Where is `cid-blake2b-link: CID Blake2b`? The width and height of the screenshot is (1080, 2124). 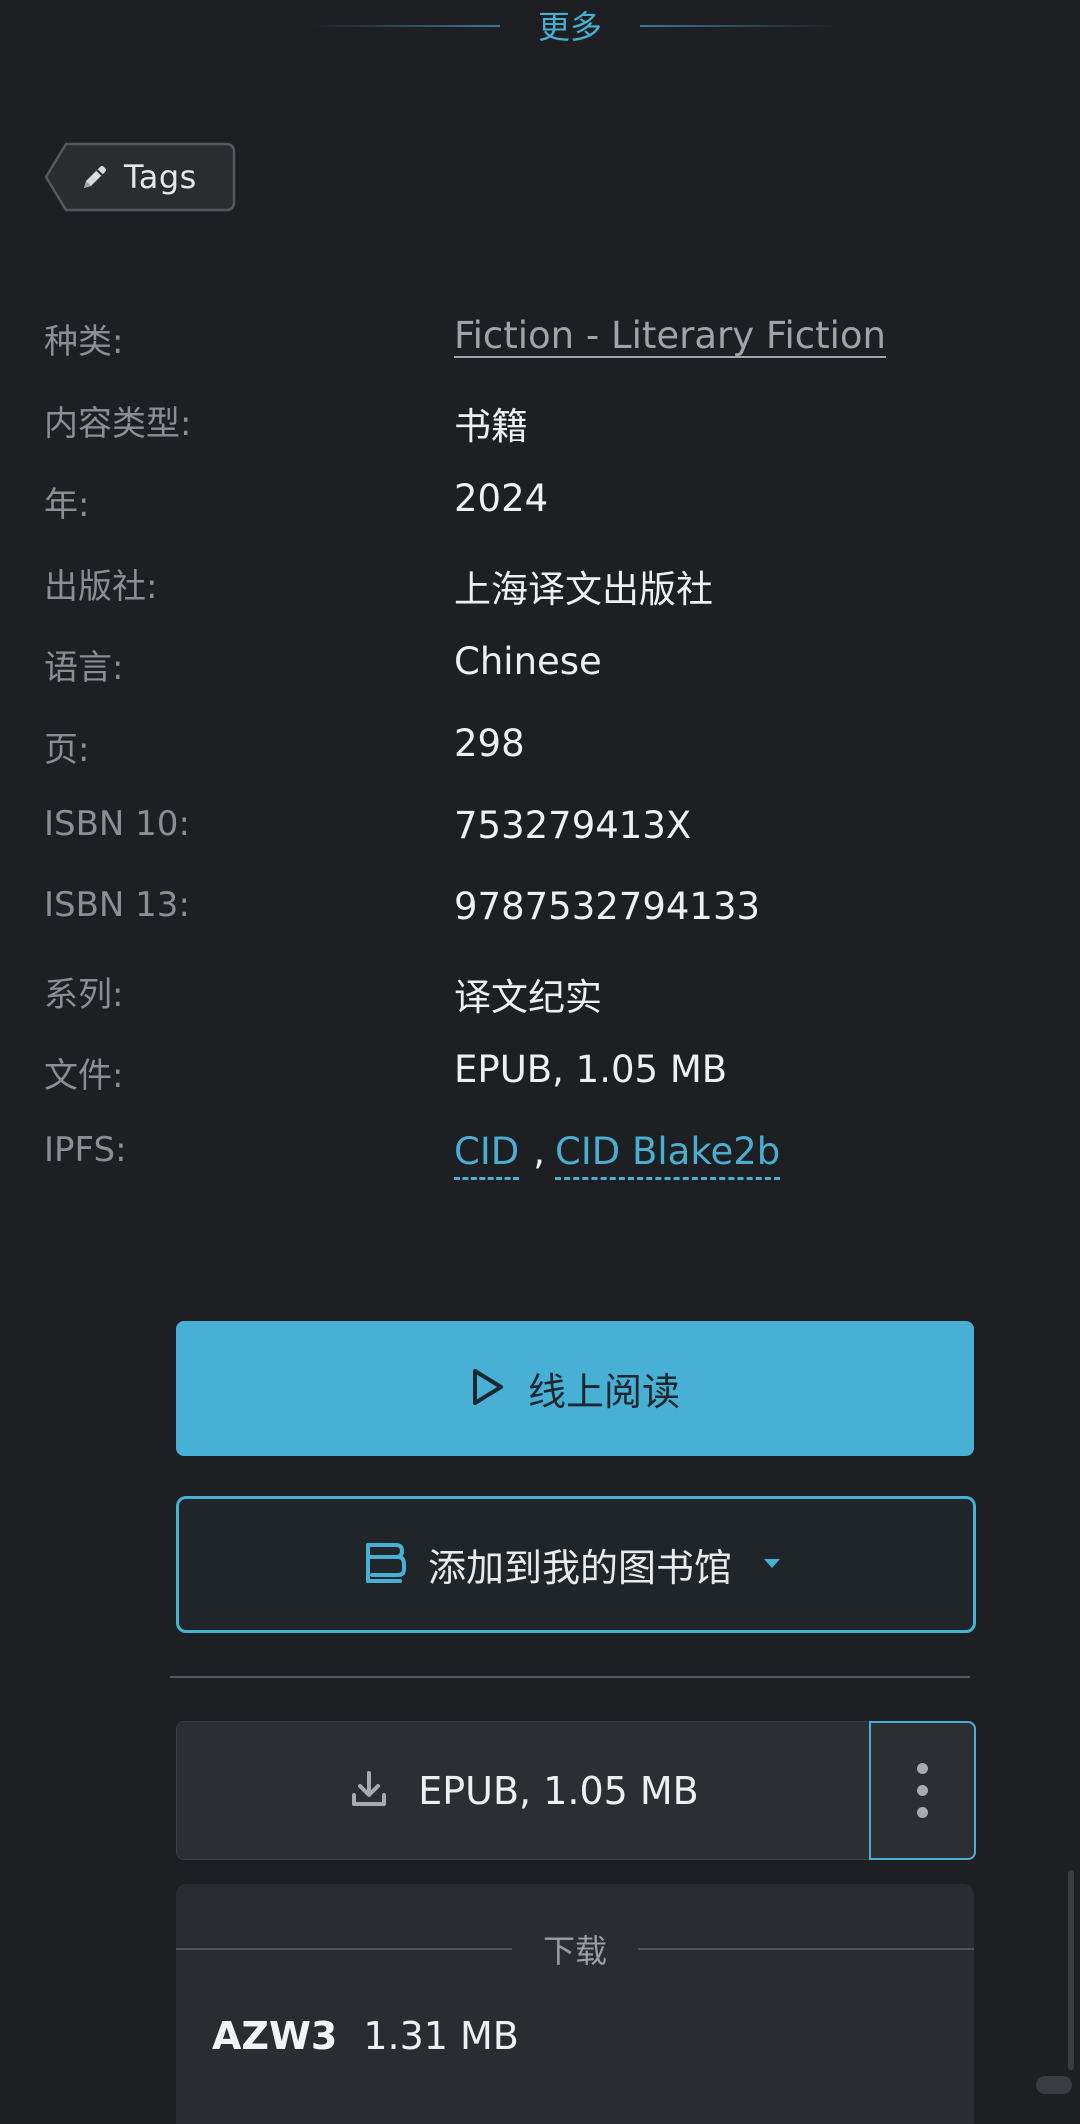
cid-blake2b-link: CID Blake2b is located at coordinates (668, 1154).